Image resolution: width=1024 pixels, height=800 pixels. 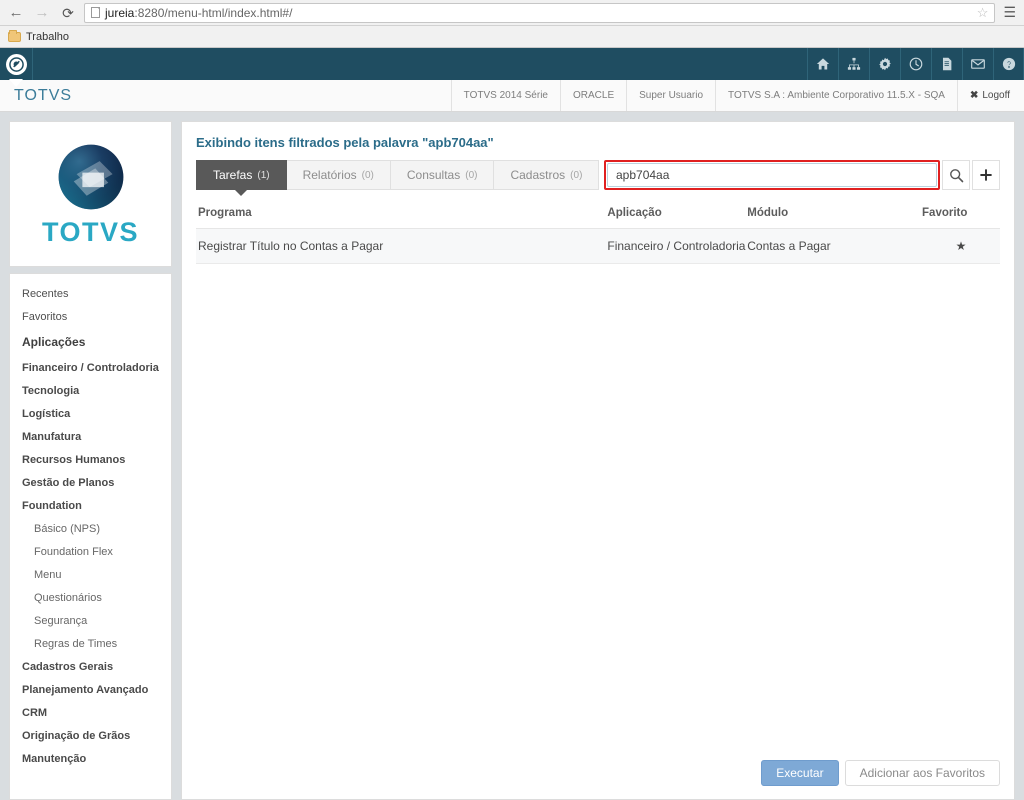 I want to click on sidebar-item-origina-o-de-gr-os: Originação de Grãos, so click(x=90, y=735).